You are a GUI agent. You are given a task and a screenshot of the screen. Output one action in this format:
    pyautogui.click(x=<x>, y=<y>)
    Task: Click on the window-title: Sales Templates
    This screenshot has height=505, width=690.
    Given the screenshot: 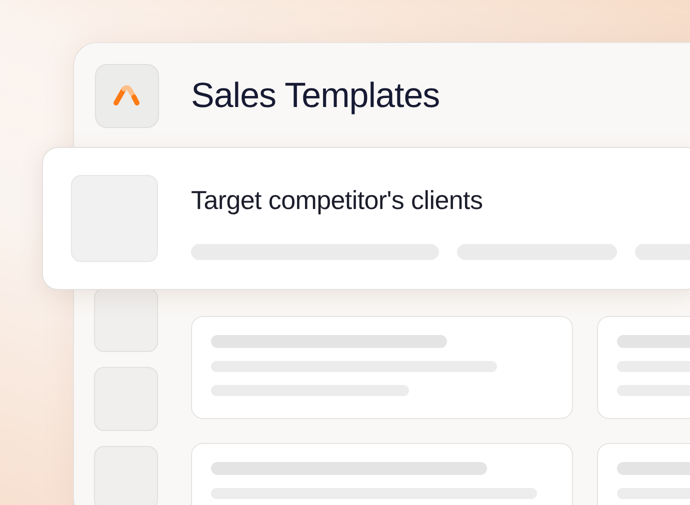 What is the action you would take?
    pyautogui.click(x=315, y=95)
    